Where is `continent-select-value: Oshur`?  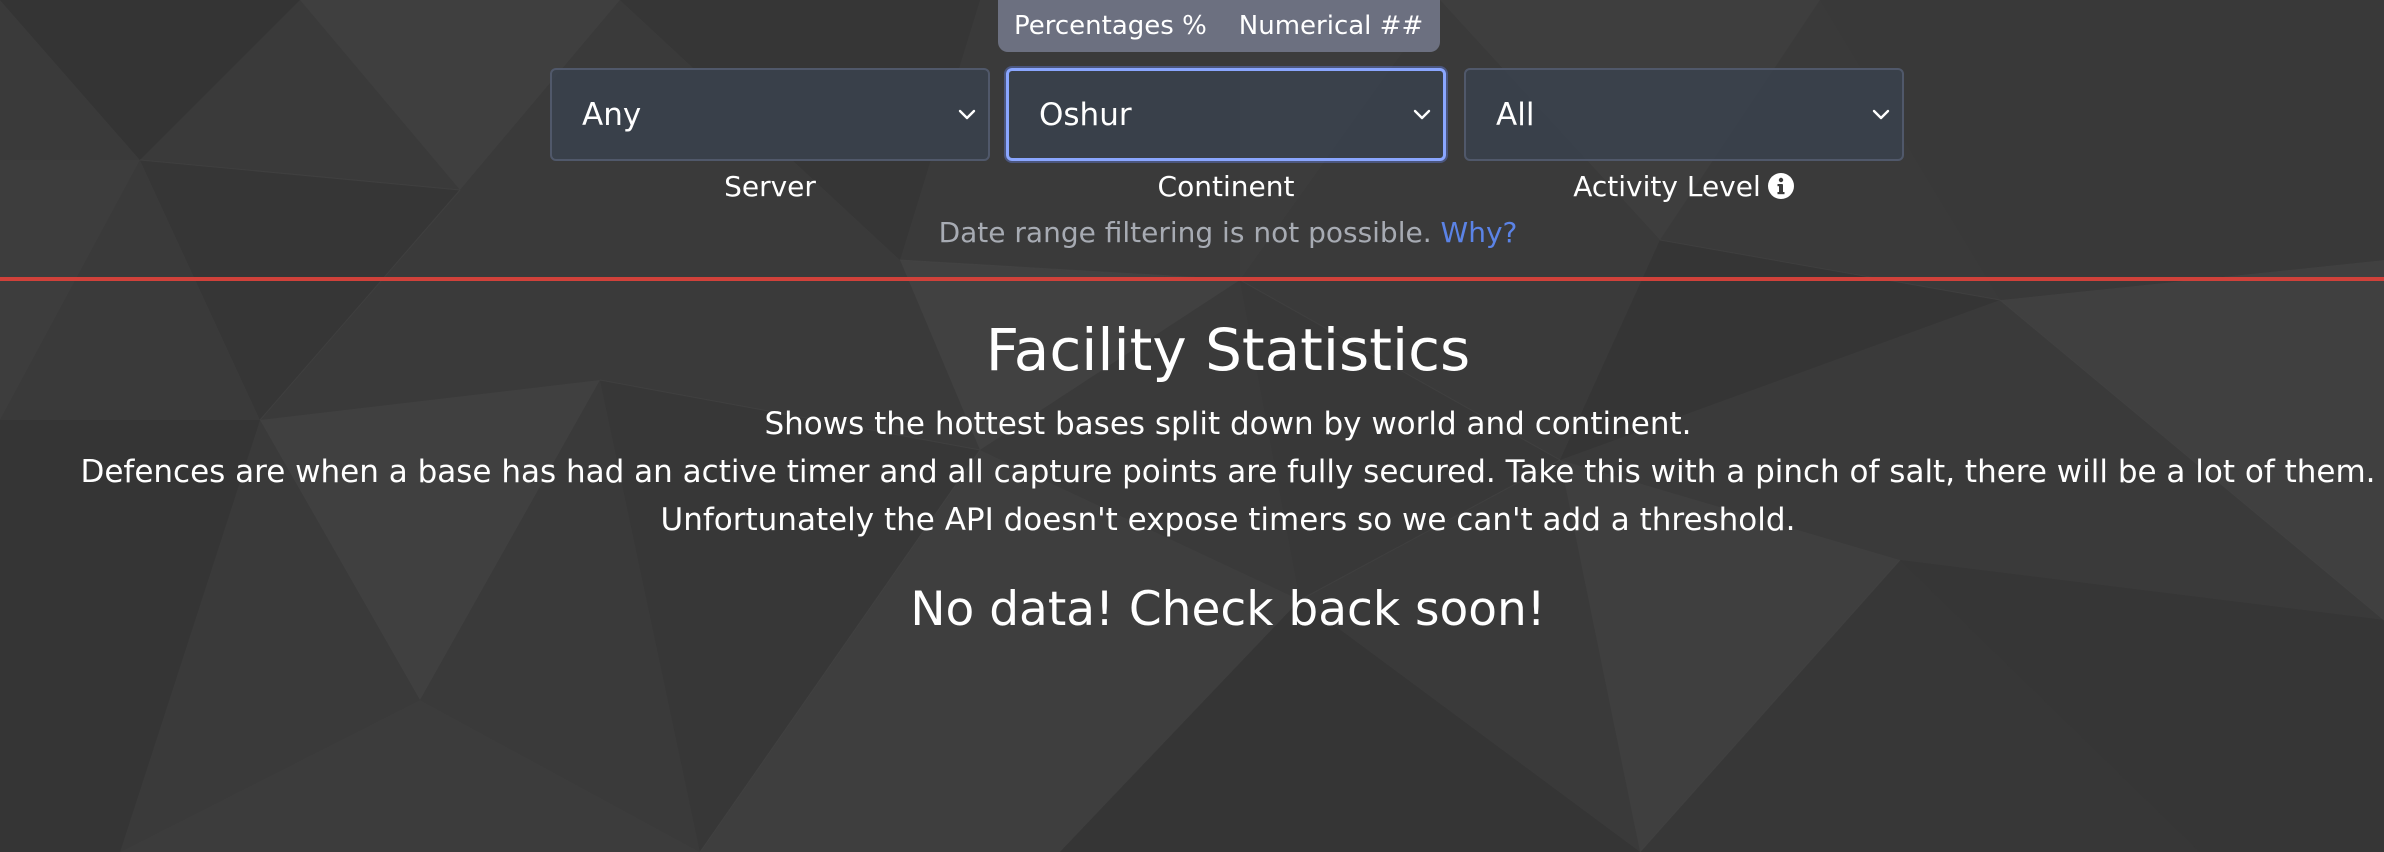
continent-select-value: Oshur is located at coordinates (1085, 114).